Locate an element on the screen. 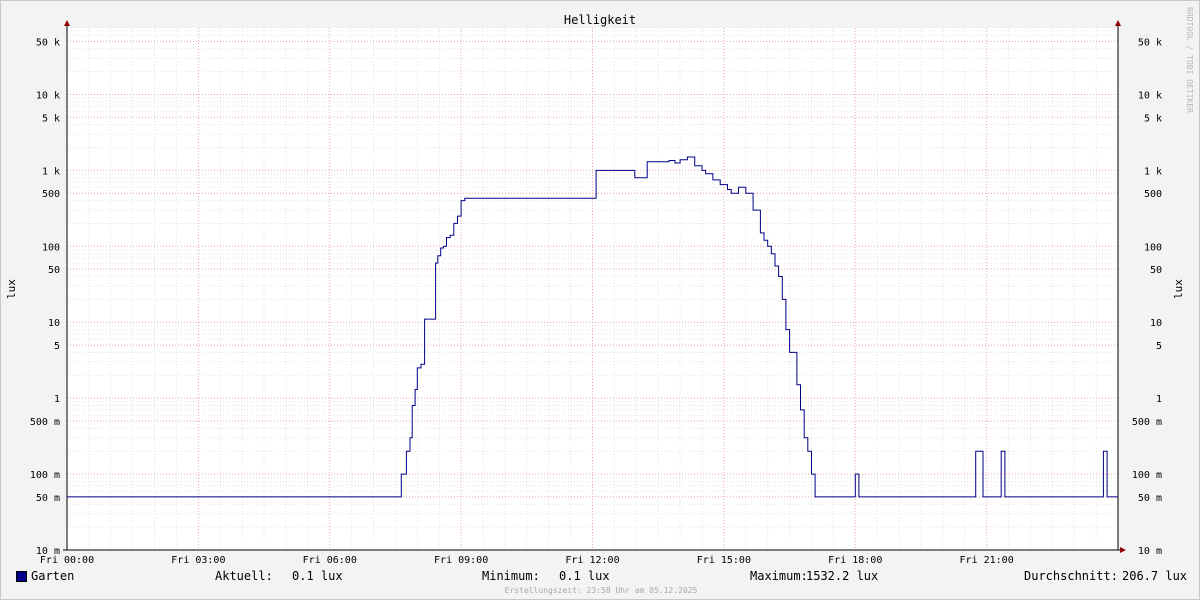  min-label: Minimum: is located at coordinates (511, 576).